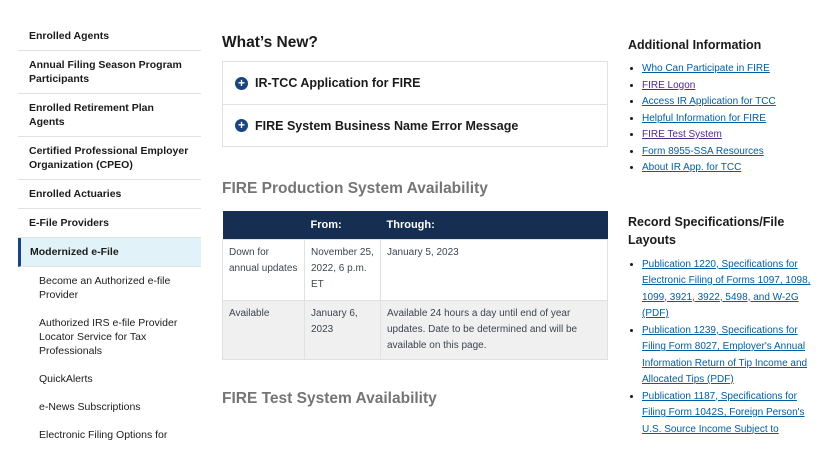 The height and width of the screenshot is (449, 821). I want to click on link-helpful-information: Helpful Information for FIRE, so click(704, 118).